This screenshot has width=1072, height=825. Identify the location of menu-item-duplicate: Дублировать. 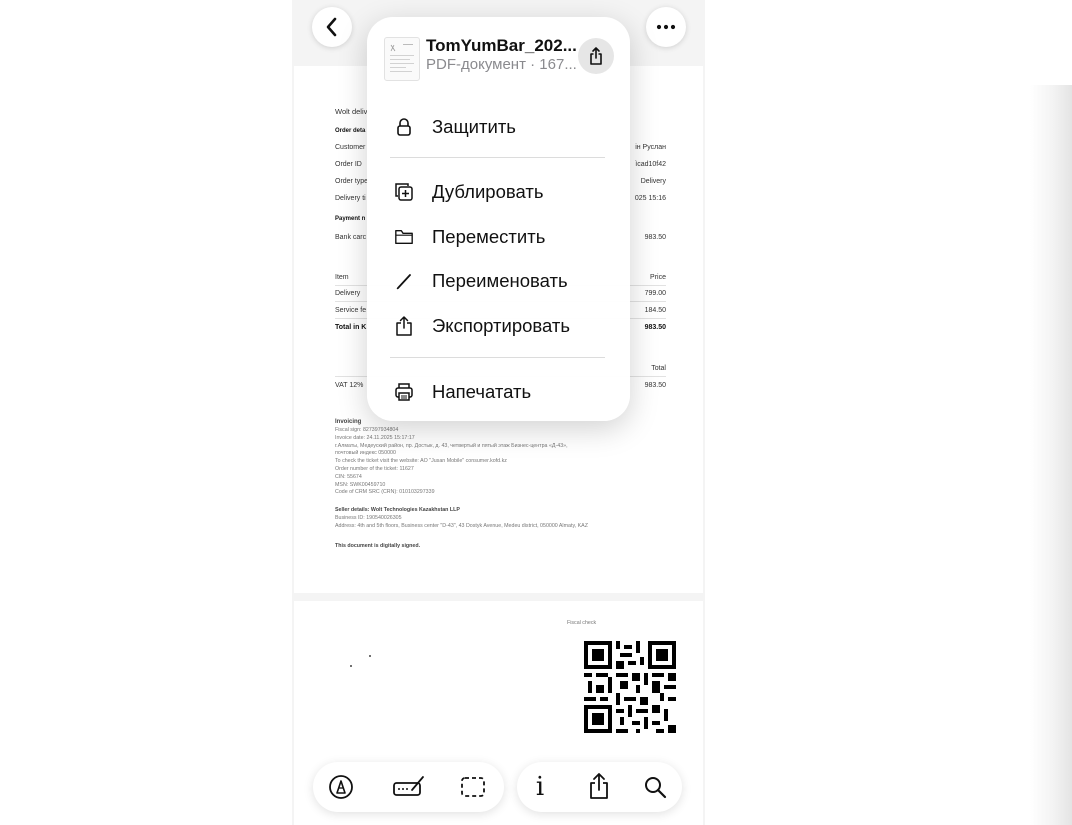
(498, 192).